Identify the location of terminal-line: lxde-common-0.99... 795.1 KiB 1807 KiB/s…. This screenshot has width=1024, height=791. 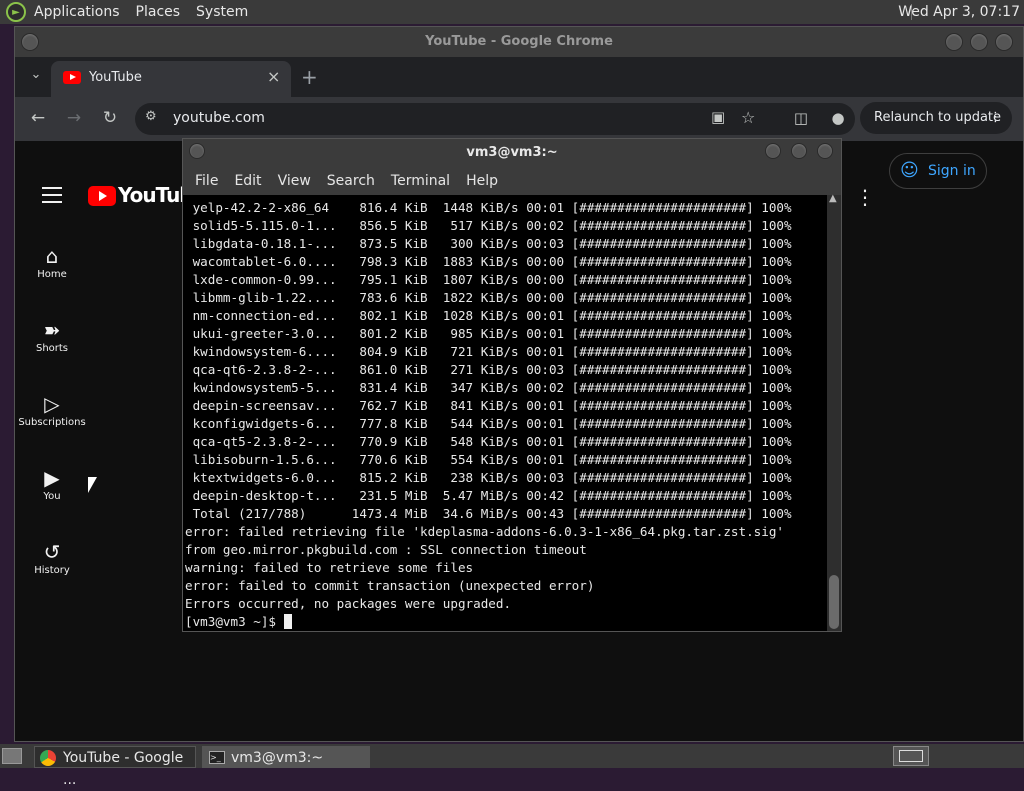
(488, 279).